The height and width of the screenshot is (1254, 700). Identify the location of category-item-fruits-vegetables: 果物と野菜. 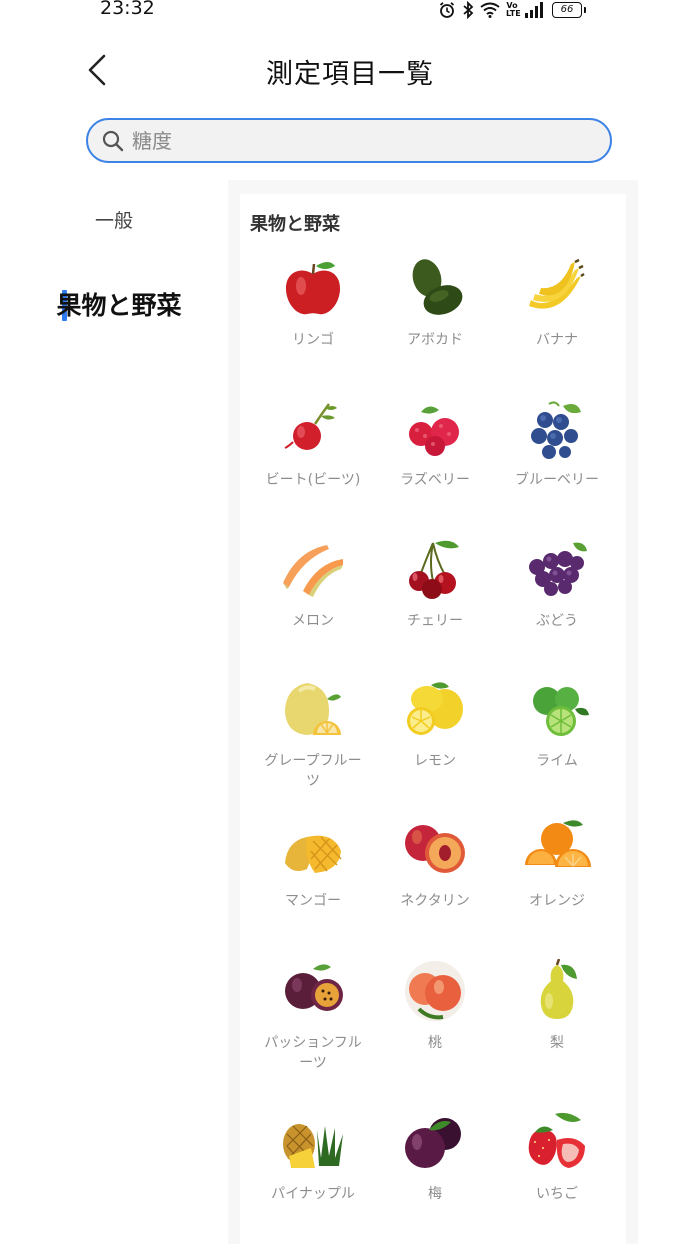
(114, 304).